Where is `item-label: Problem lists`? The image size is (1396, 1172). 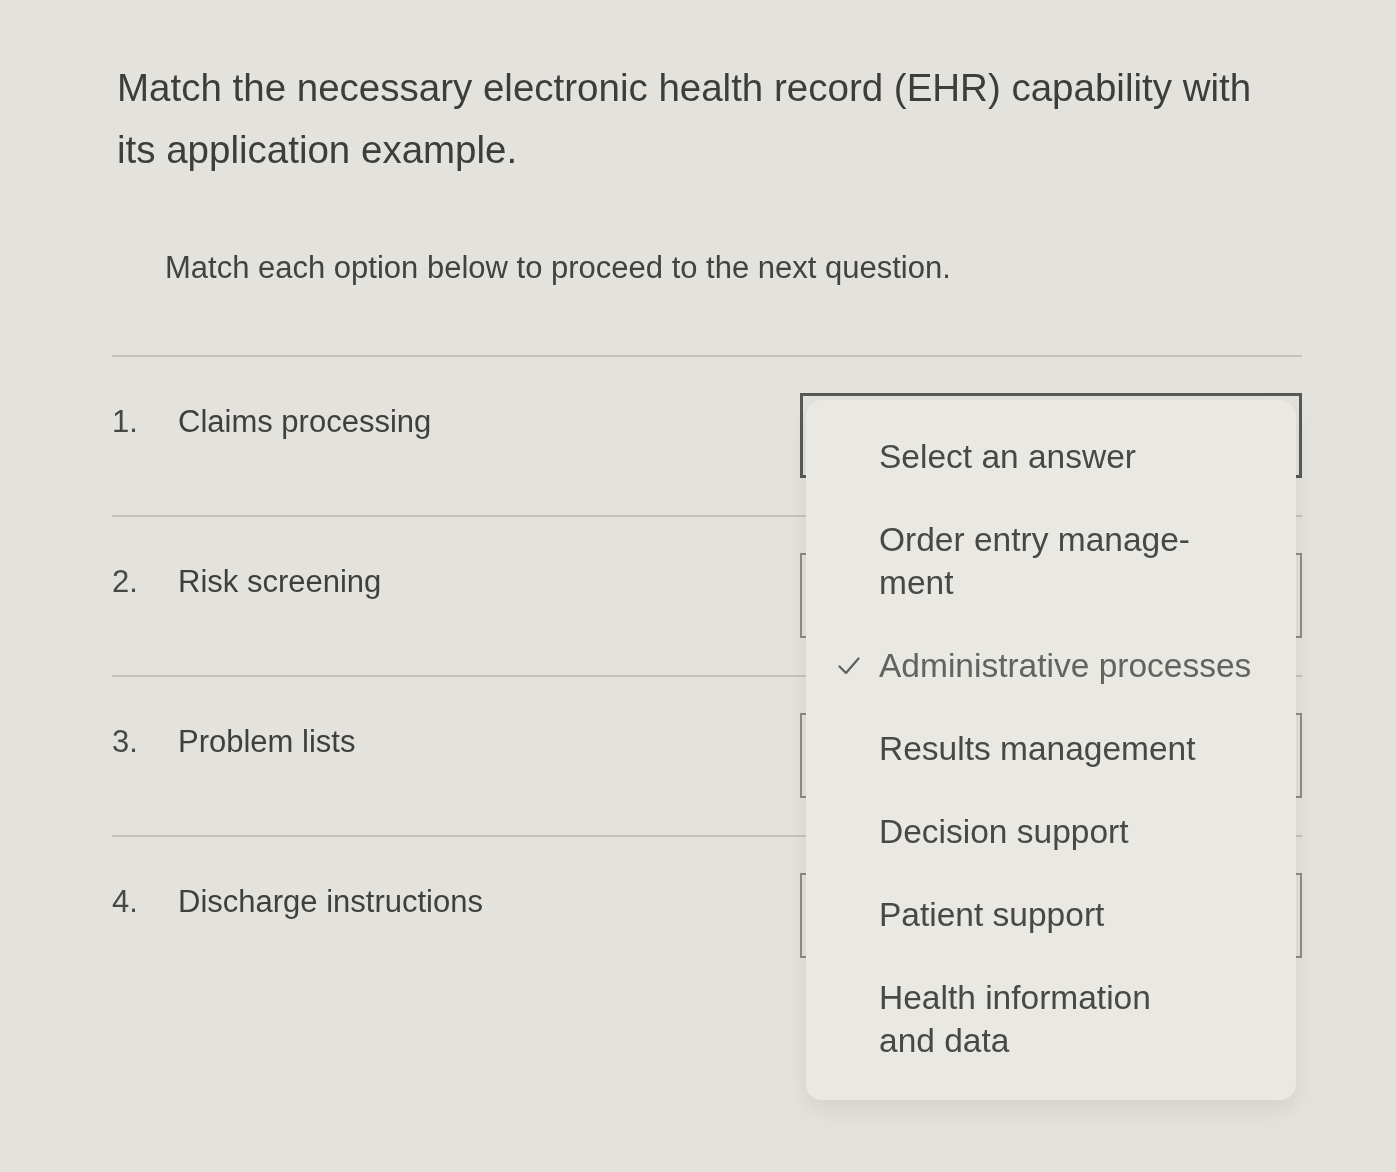 item-label: Problem lists is located at coordinates (267, 742).